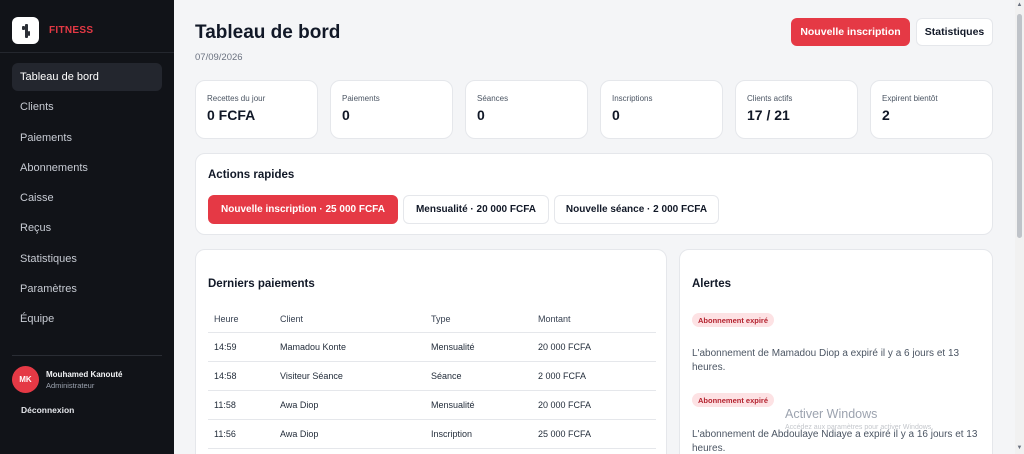 The image size is (1024, 454). I want to click on cell-type: Inscription, so click(452, 434).